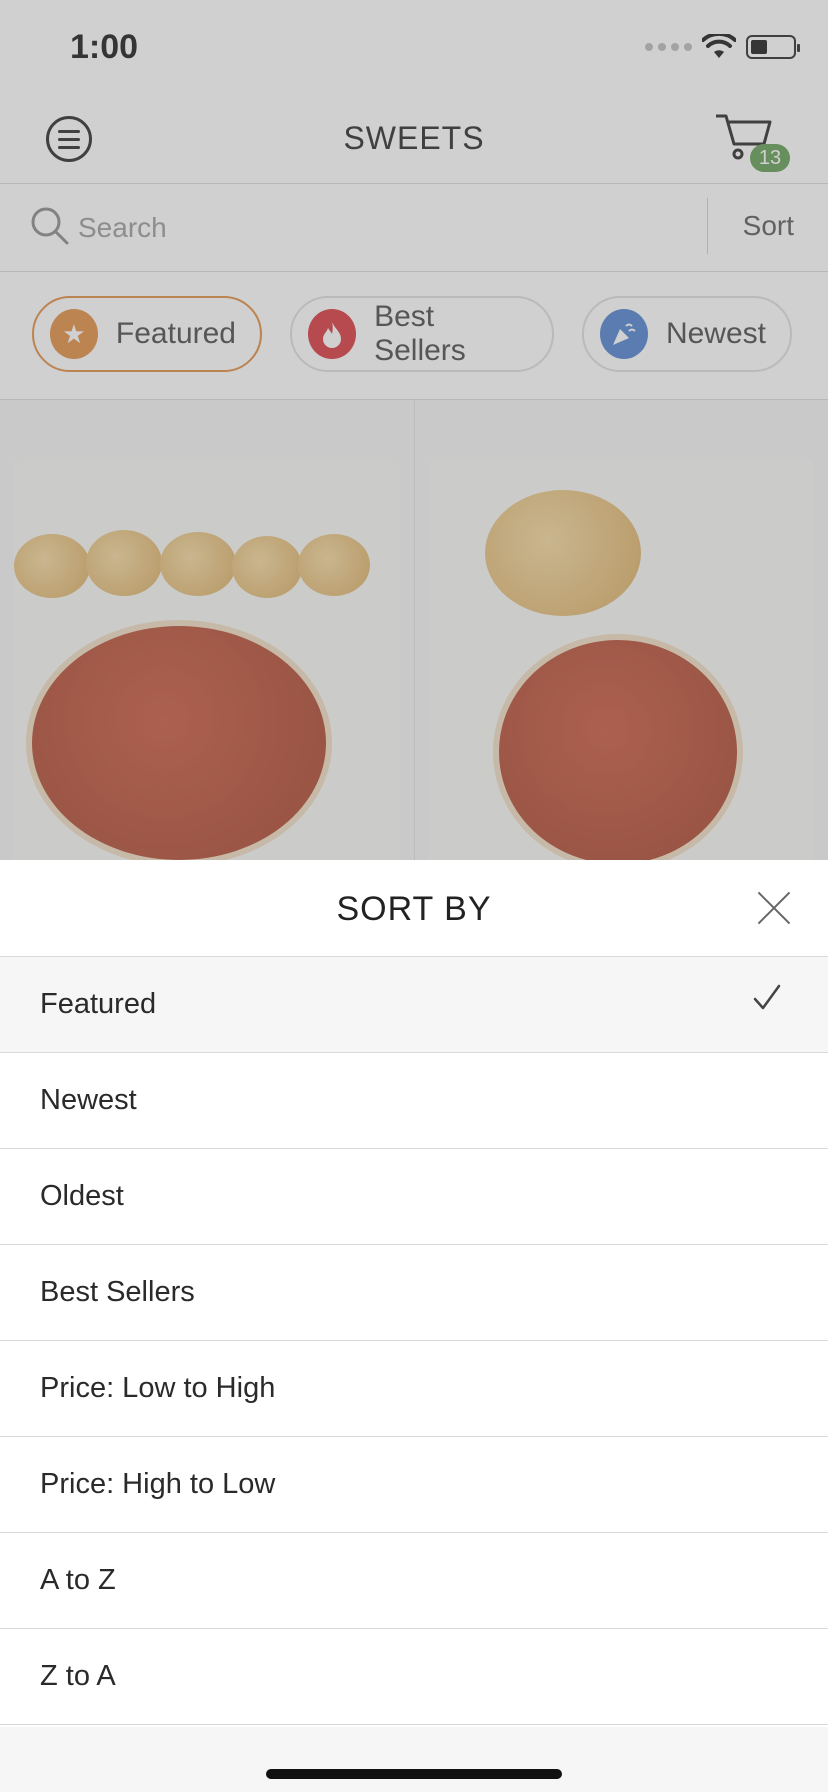  I want to click on sort-sheet-title: SORT BY, so click(414, 909).